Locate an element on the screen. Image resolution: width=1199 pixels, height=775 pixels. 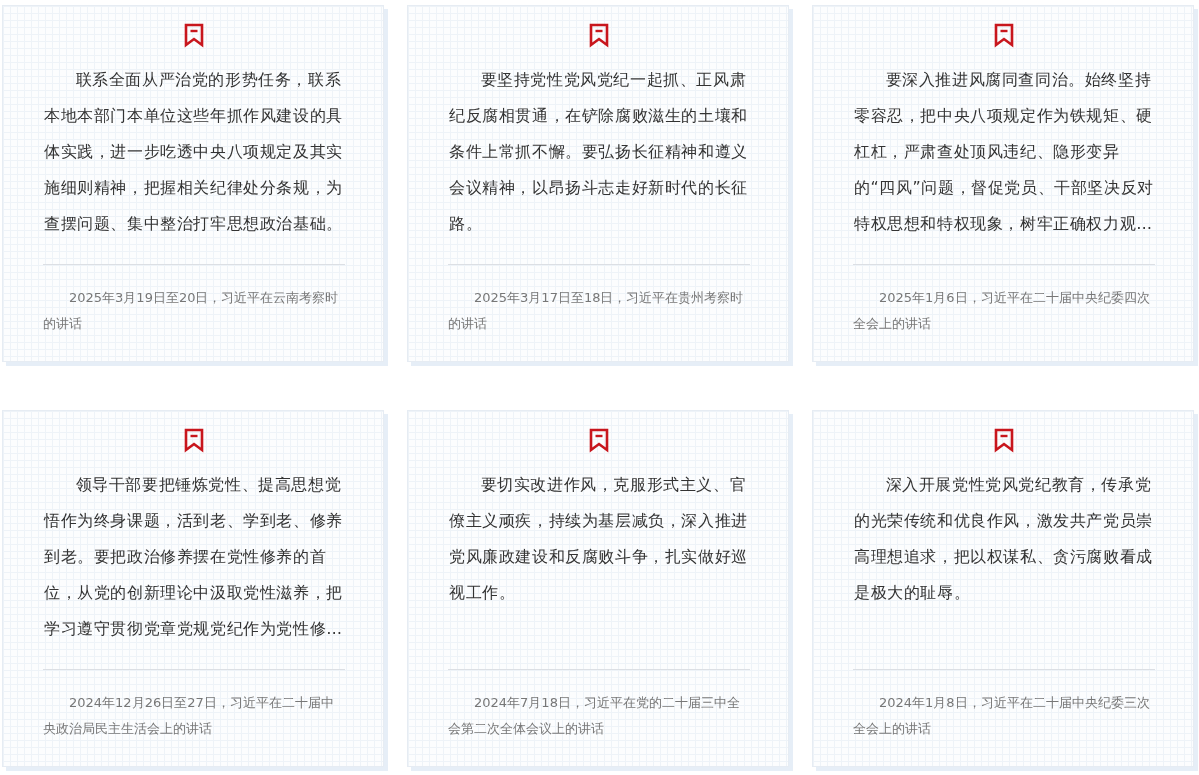
source-caption: 2025年1月6日，习近平在二十届中央纪委四次全会上的讲话 is located at coordinates (1002, 311).